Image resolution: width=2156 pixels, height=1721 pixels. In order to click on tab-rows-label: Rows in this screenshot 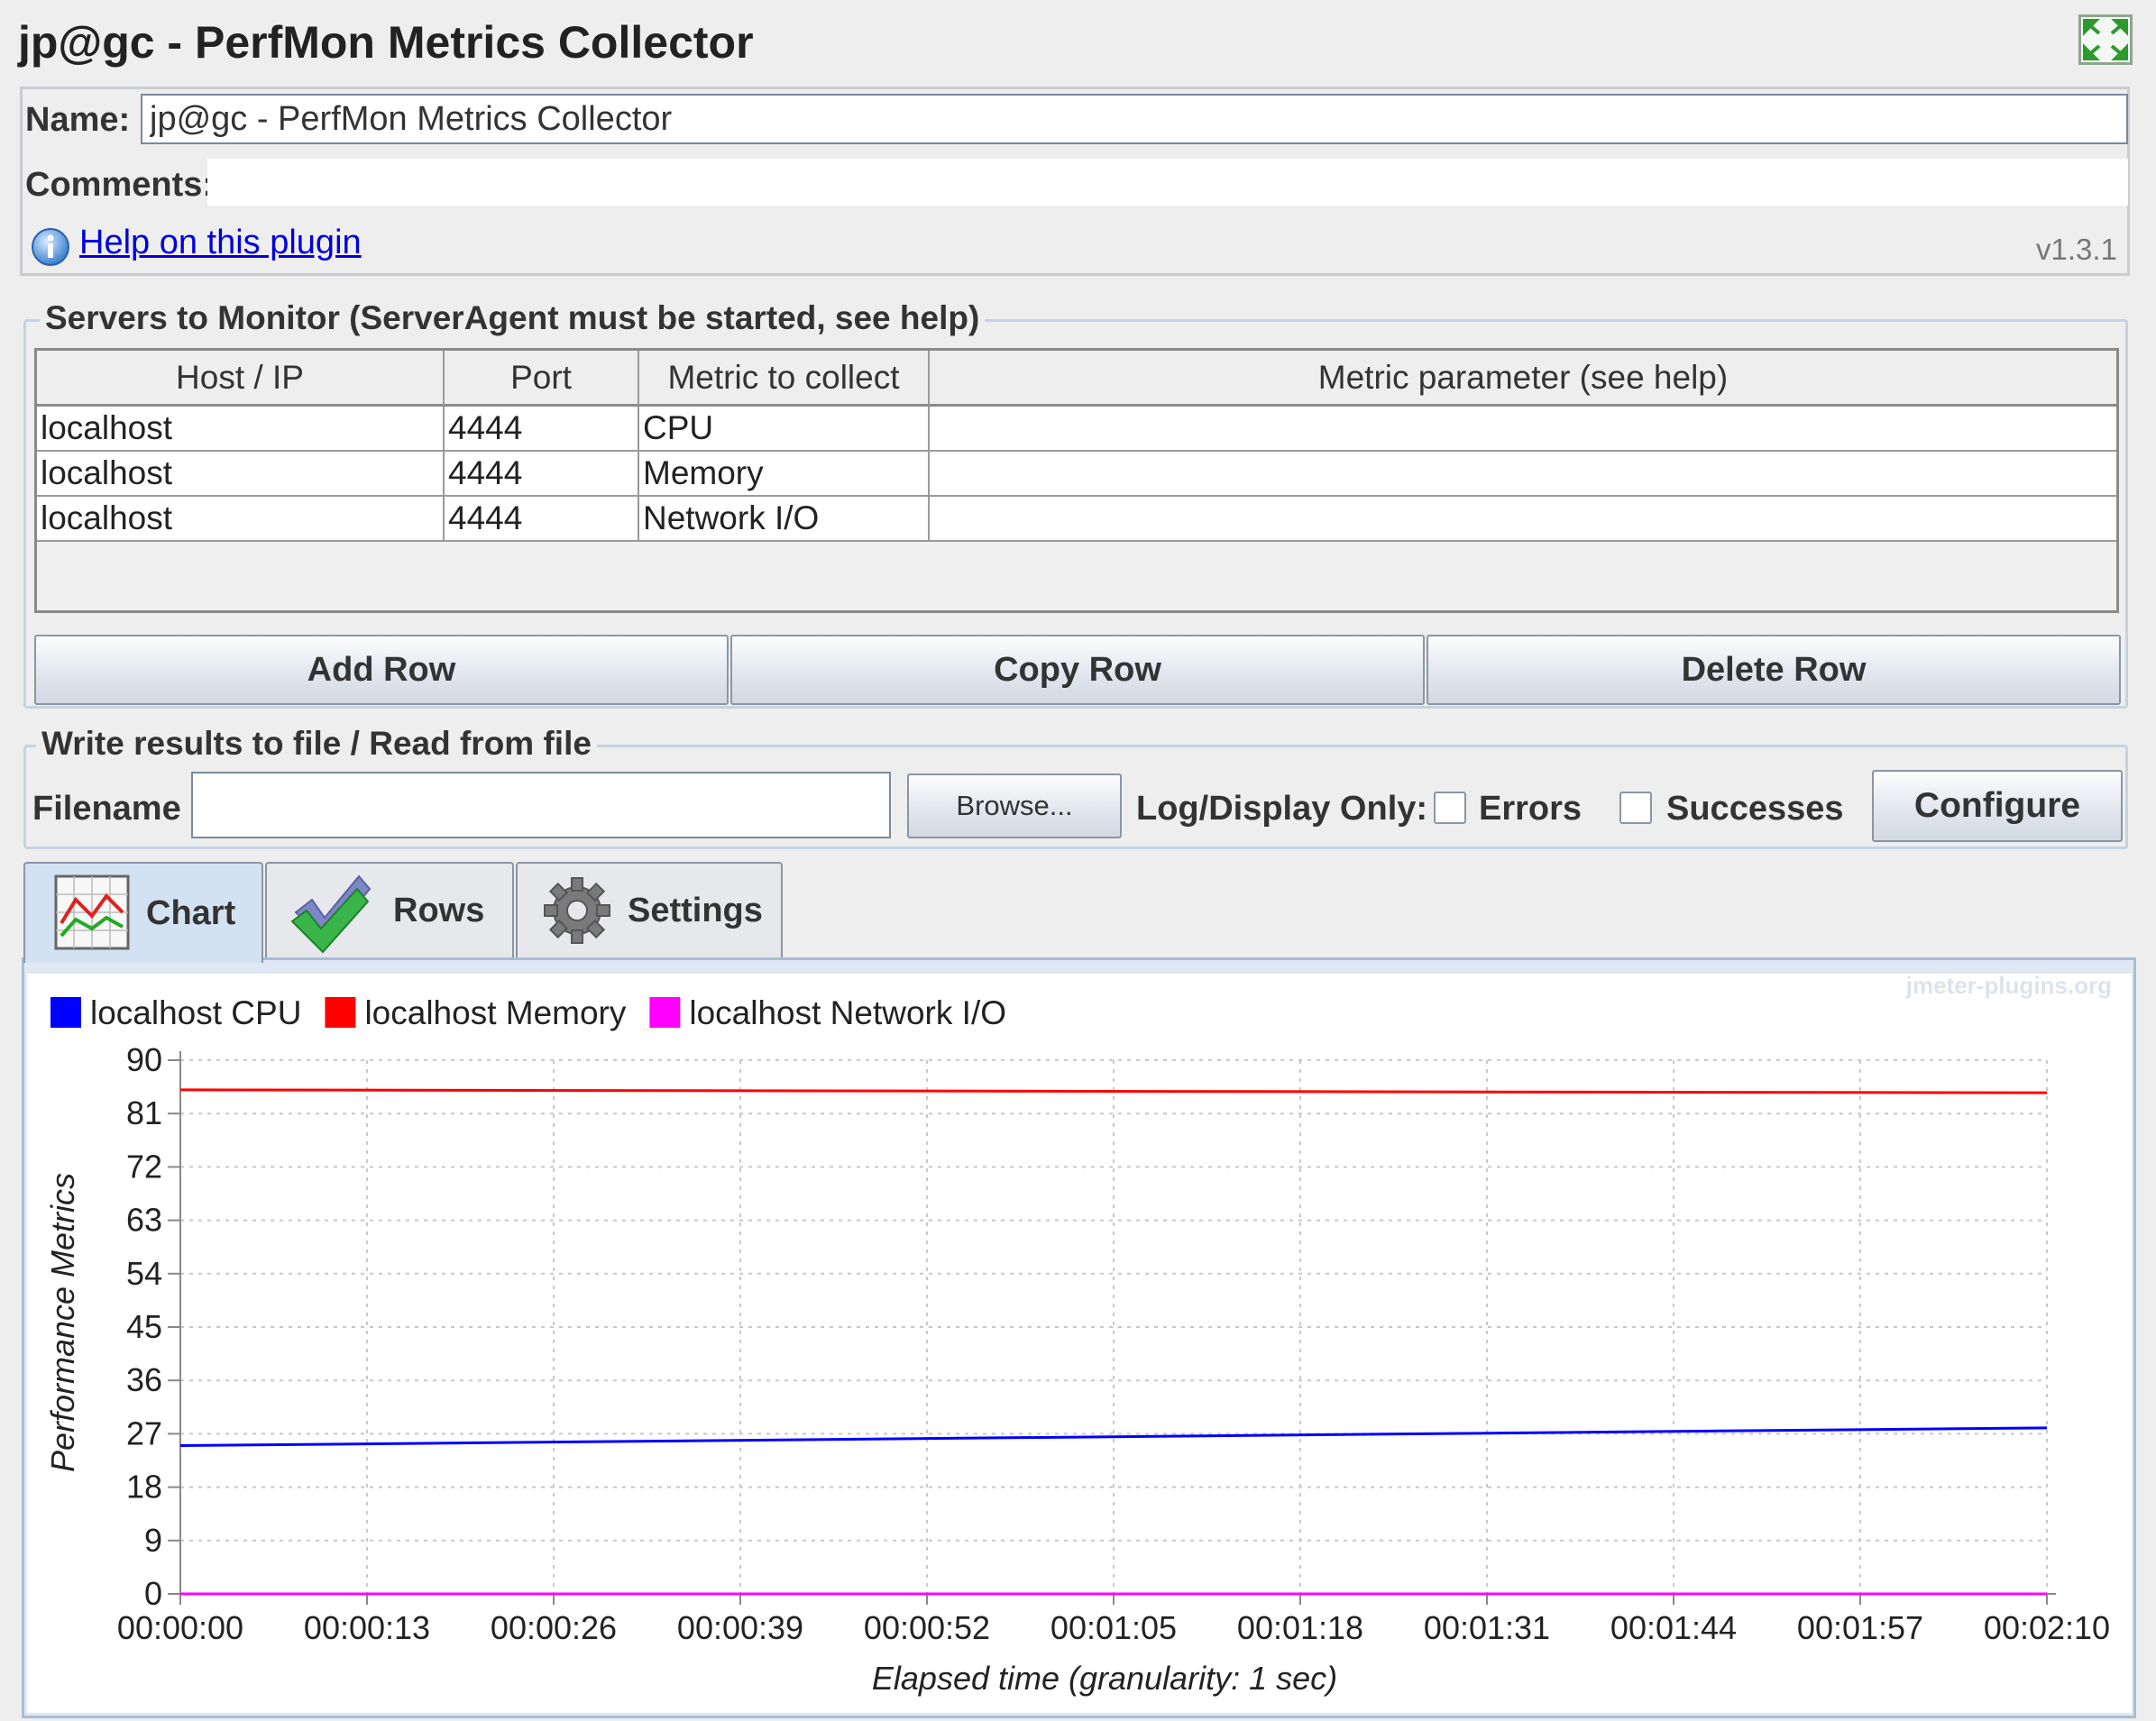, I will do `click(439, 910)`.